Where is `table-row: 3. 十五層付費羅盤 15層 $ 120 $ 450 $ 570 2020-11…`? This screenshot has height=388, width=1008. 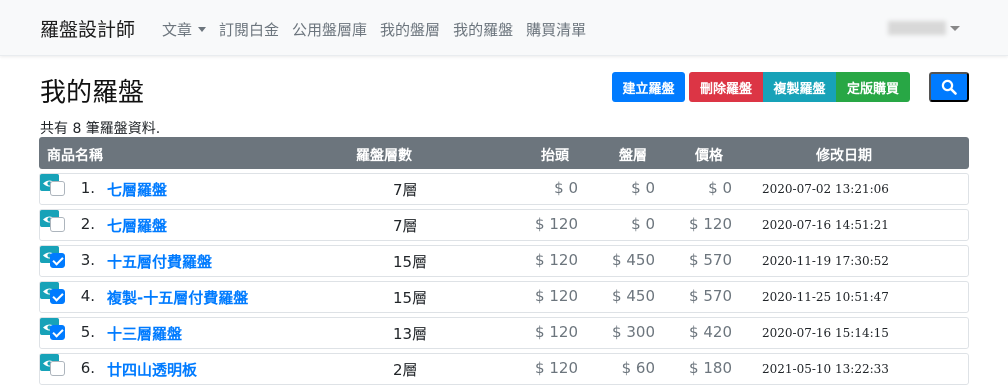
table-row: 3. 十五層付費羅盤 15層 $ 120 $ 450 $ 570 2020-11… is located at coordinates (504, 261).